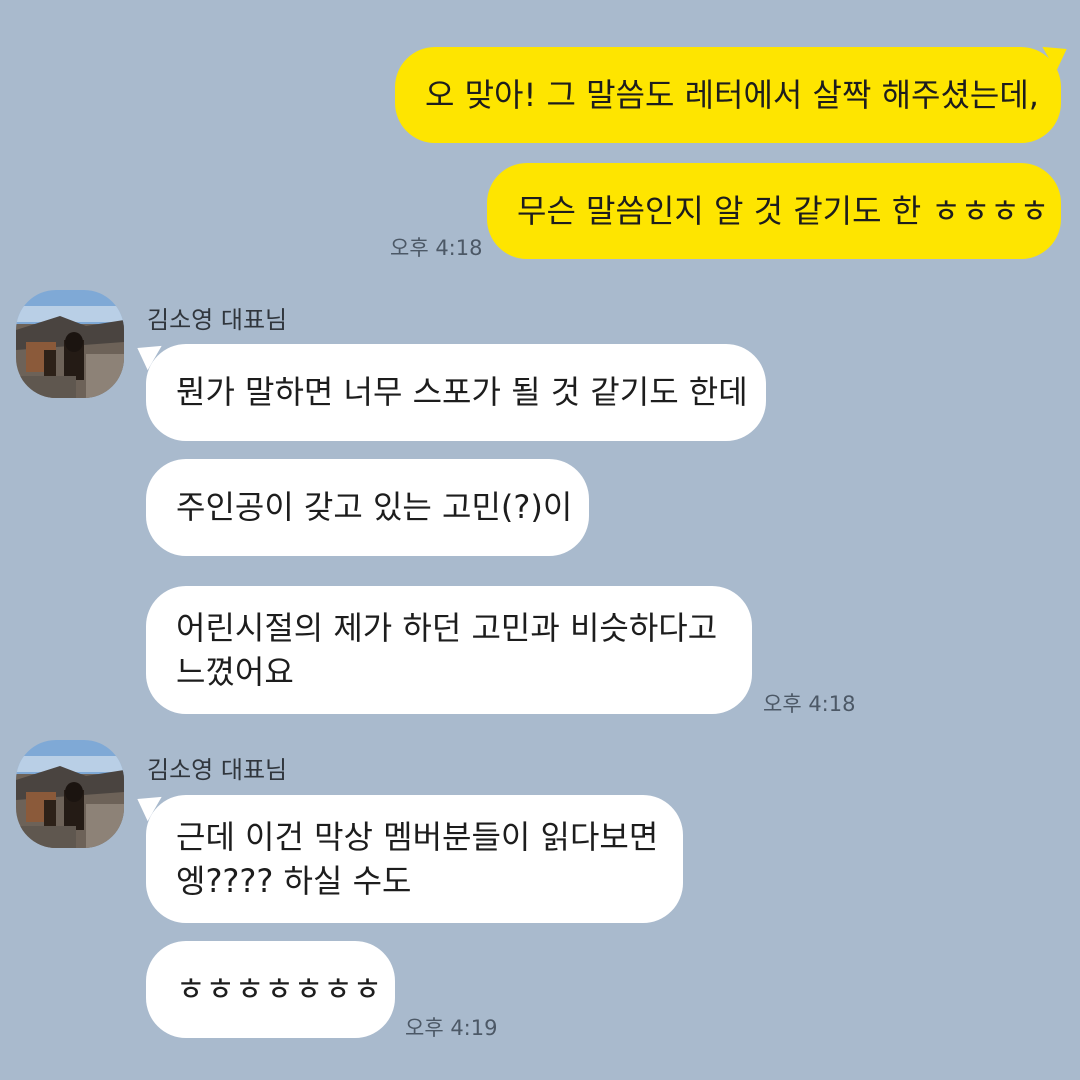 Image resolution: width=1080 pixels, height=1080 pixels. What do you see at coordinates (732, 95) in the screenshot?
I see `message-text: 오 맞아! 그 말씀도 레터에서 살짝 해주셨는데,` at bounding box center [732, 95].